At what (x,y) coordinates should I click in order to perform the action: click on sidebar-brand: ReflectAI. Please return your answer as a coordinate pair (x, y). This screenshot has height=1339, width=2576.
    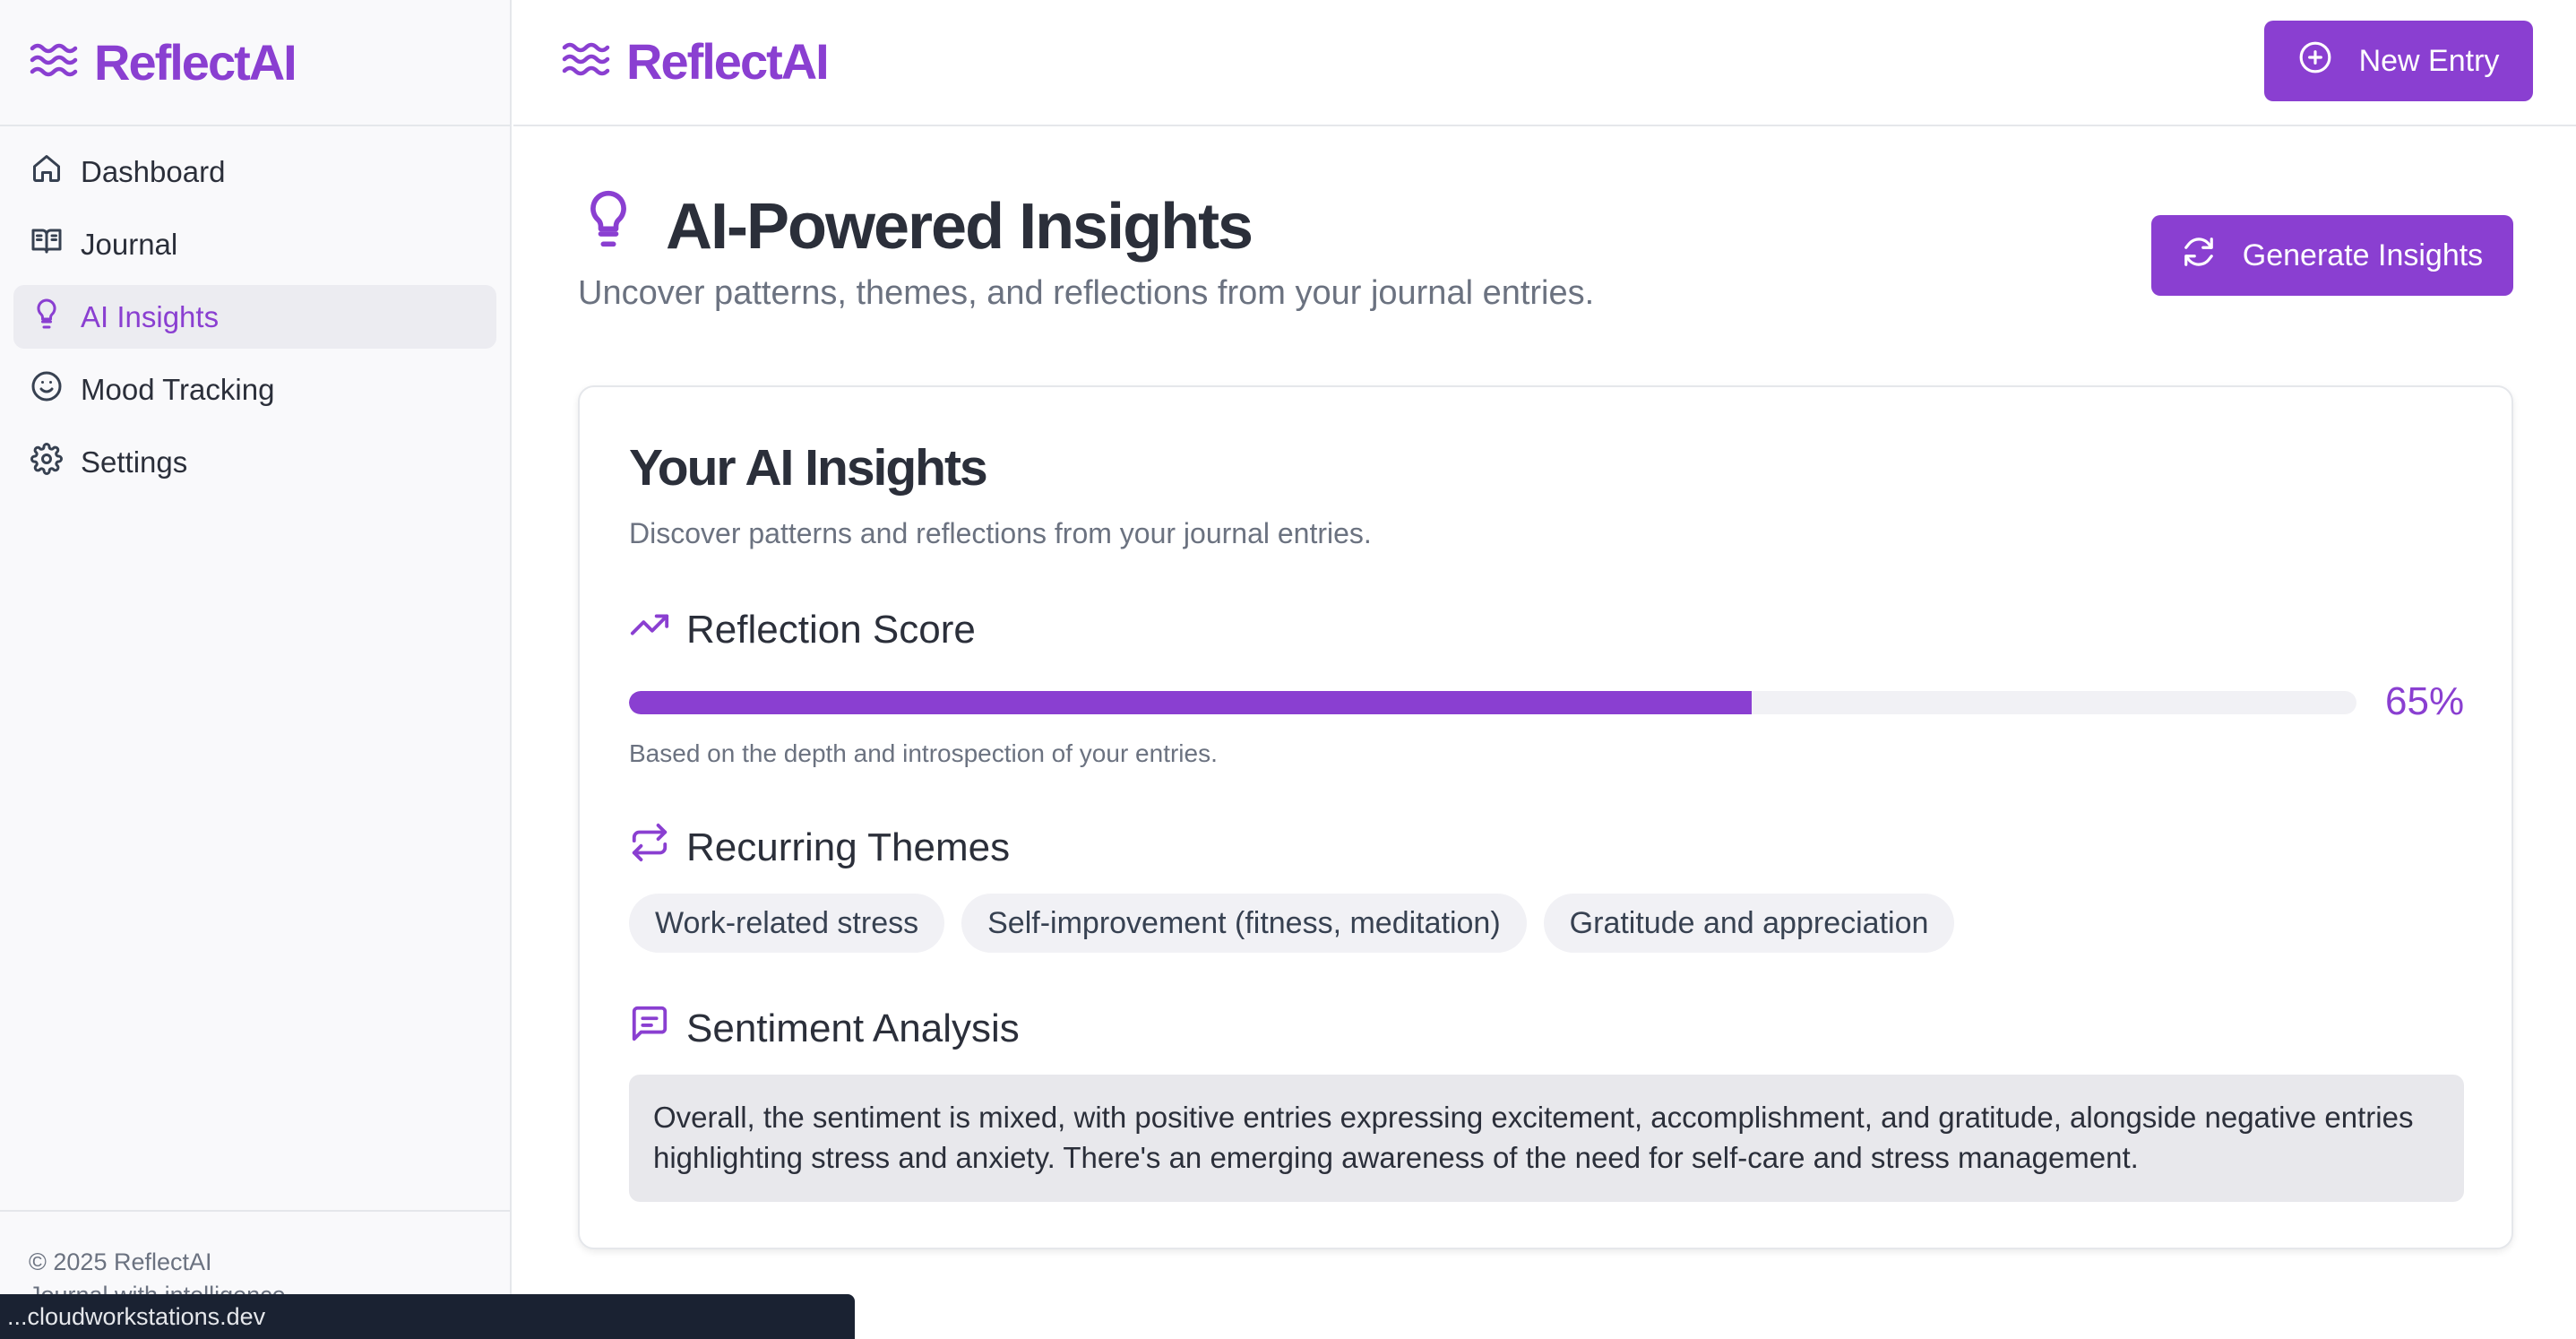
    Looking at the image, I should click on (255, 63).